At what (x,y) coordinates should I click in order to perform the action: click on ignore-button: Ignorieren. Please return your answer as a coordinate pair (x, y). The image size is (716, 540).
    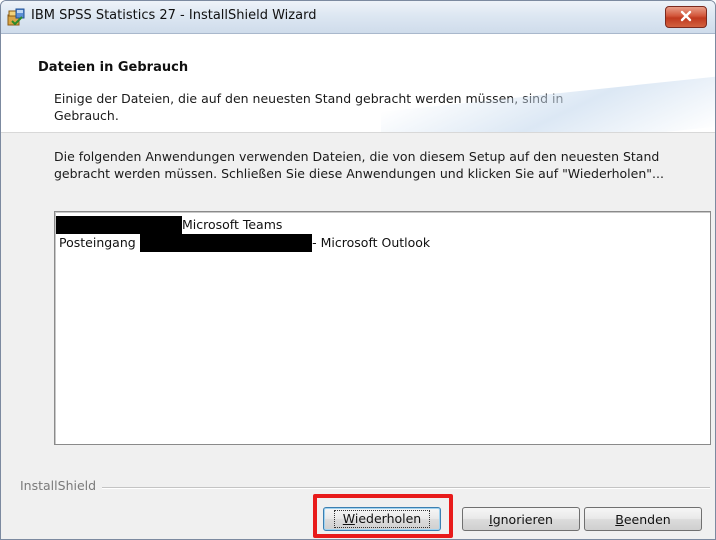
    Looking at the image, I should click on (521, 519).